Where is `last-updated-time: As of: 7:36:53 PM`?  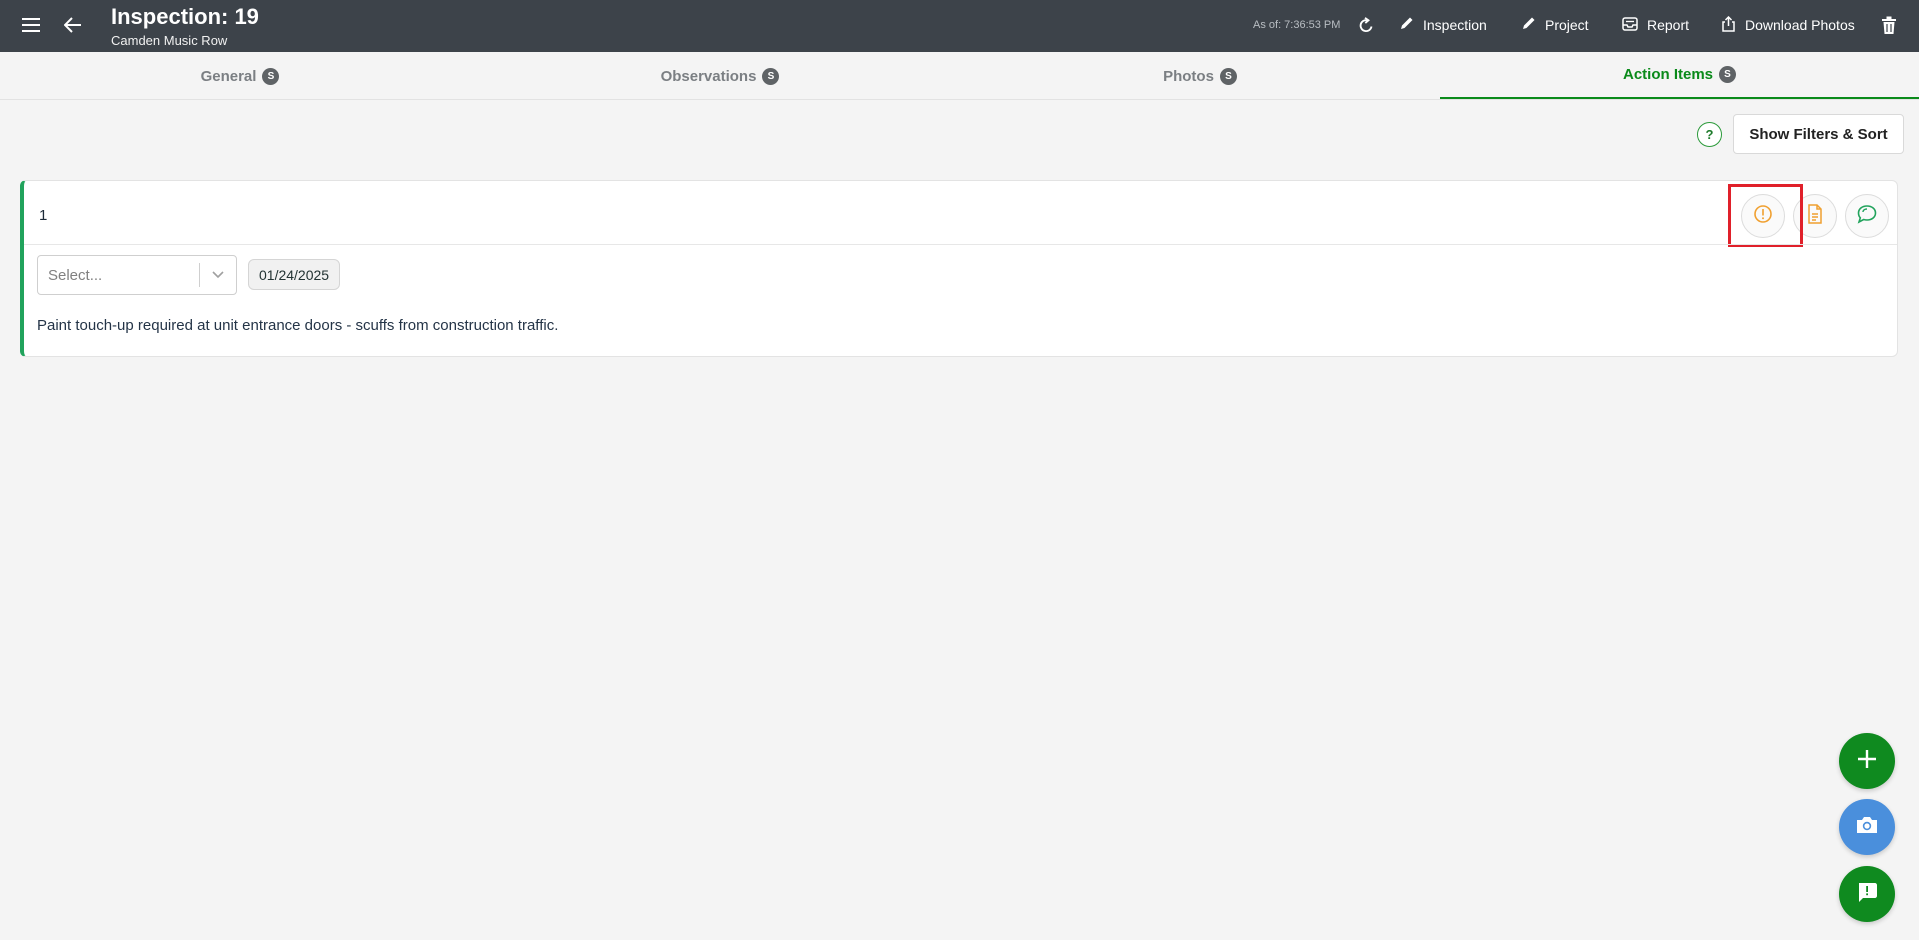 last-updated-time: As of: 7:36:53 PM is located at coordinates (1297, 25).